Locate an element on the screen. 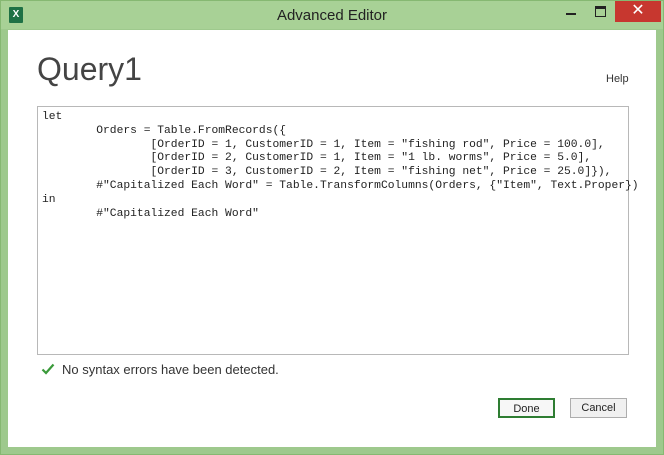 The height and width of the screenshot is (455, 664). query-name: Query1 is located at coordinates (89, 69).